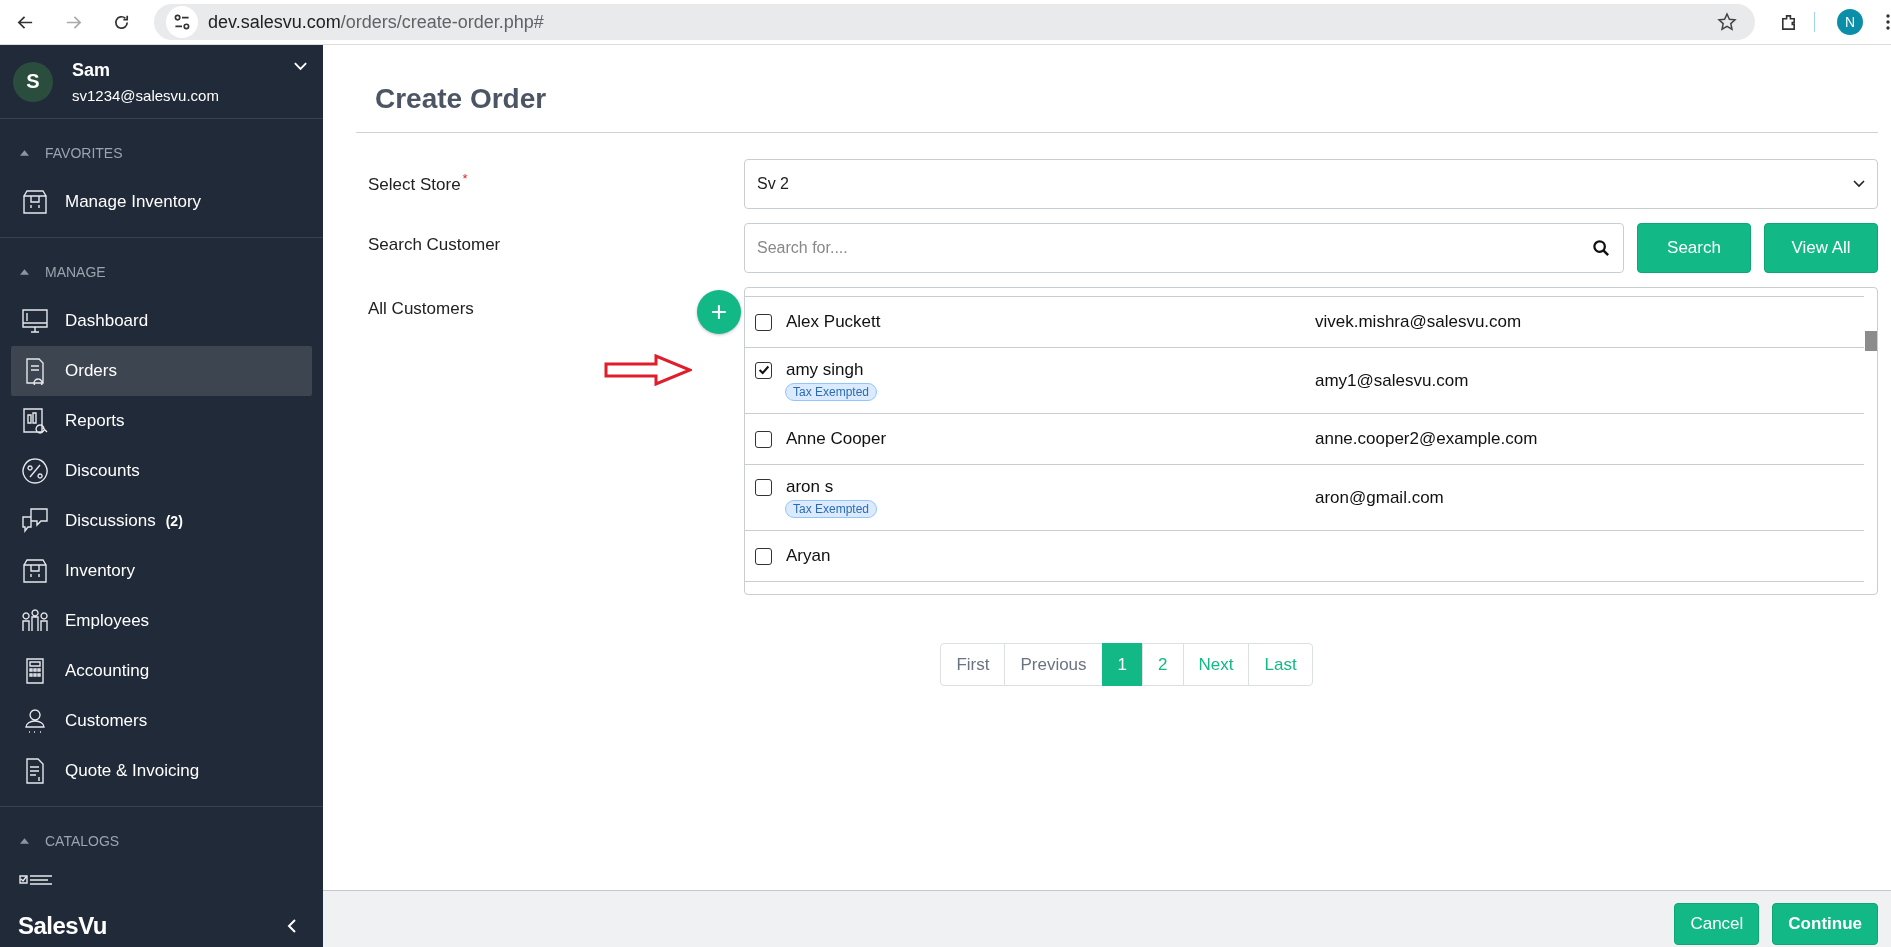  Describe the element at coordinates (1888, 22) in the screenshot. I see `menu-icon` at that location.